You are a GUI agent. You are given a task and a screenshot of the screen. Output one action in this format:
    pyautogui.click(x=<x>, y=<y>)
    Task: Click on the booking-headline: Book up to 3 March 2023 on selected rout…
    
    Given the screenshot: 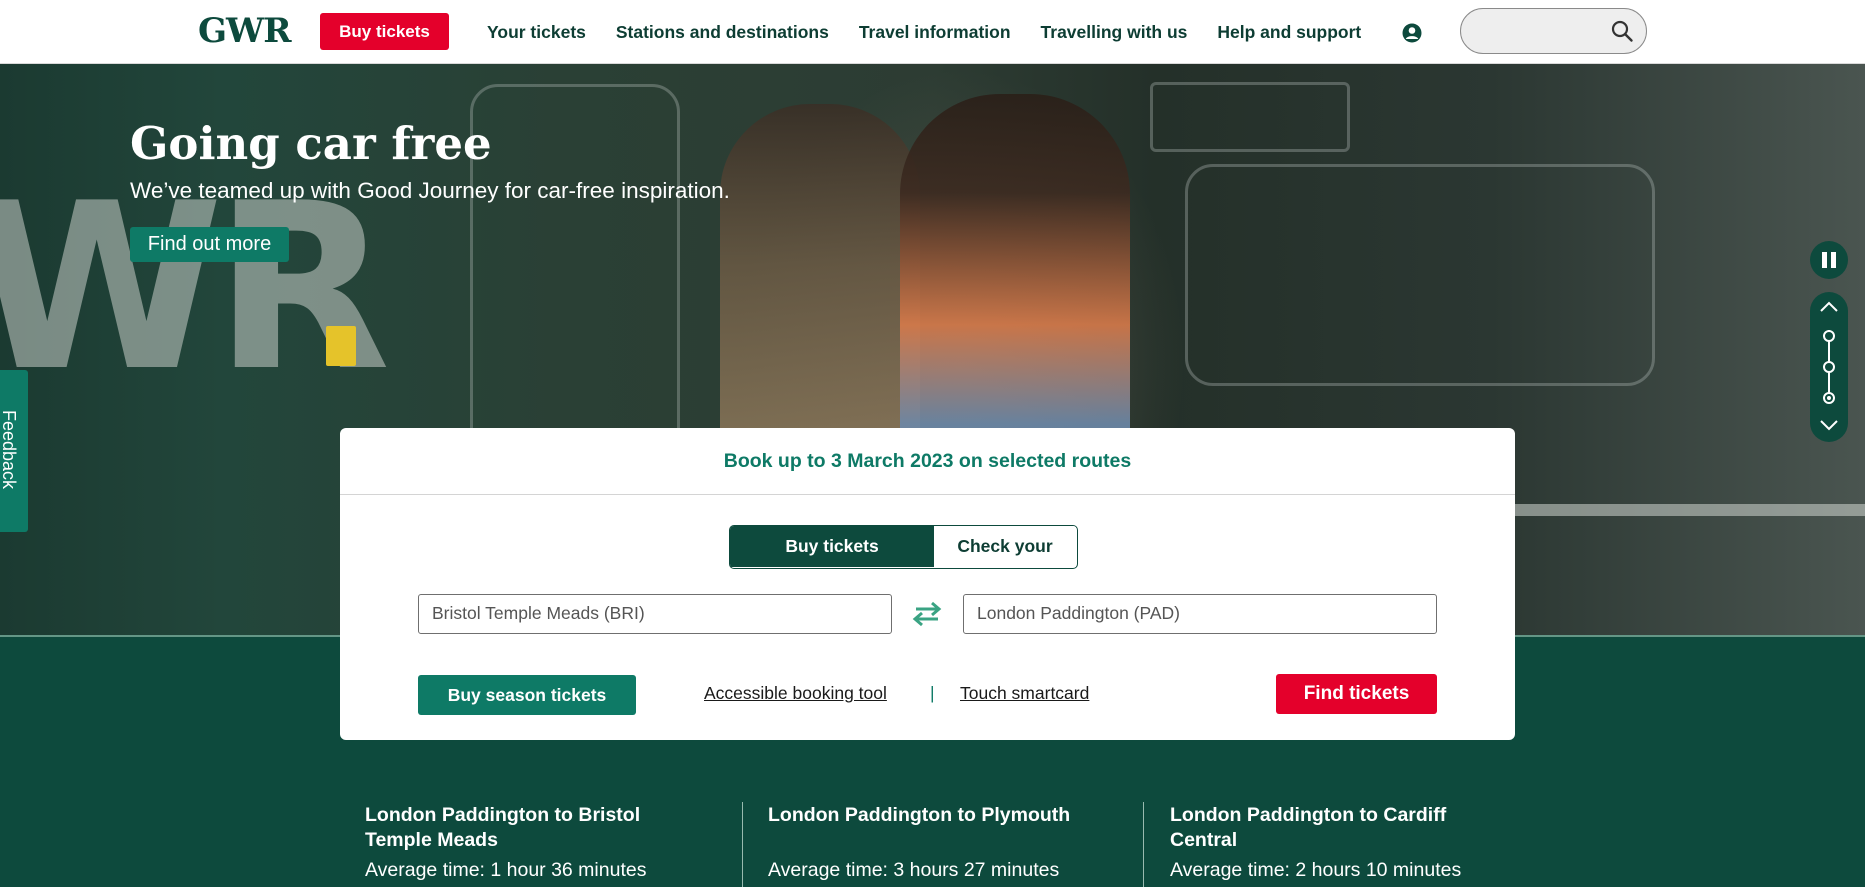 What is the action you would take?
    pyautogui.click(x=927, y=461)
    